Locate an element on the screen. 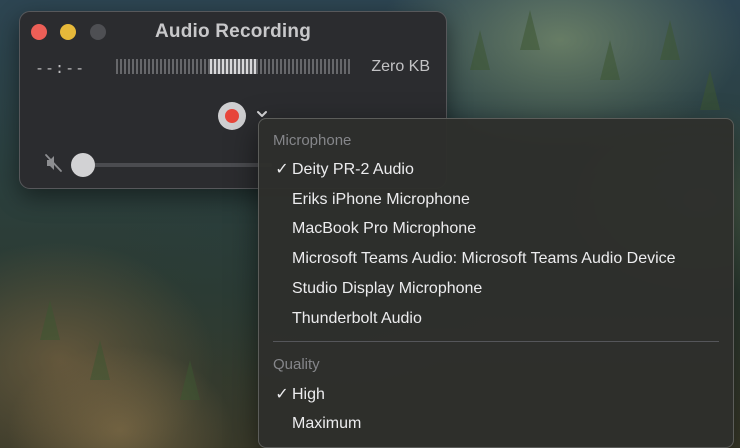 Image resolution: width=740 pixels, height=448 pixels. record-icon is located at coordinates (232, 116).